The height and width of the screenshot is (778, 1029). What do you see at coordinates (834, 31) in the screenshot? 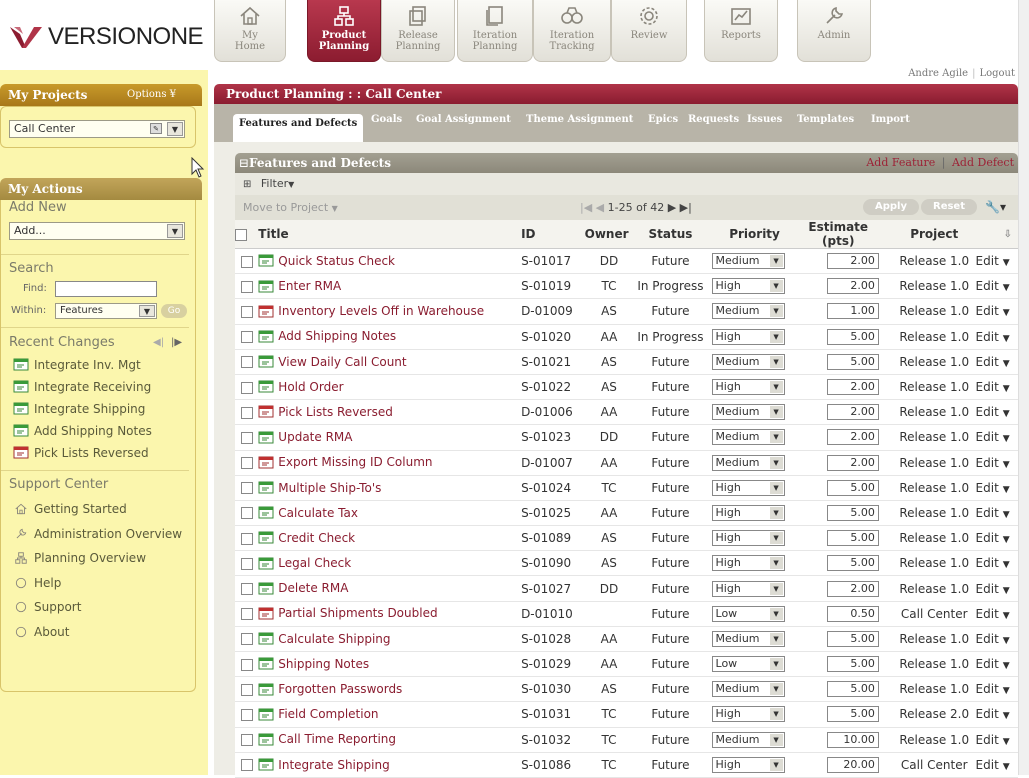
I see `nav-tab-admin: Admin` at bounding box center [834, 31].